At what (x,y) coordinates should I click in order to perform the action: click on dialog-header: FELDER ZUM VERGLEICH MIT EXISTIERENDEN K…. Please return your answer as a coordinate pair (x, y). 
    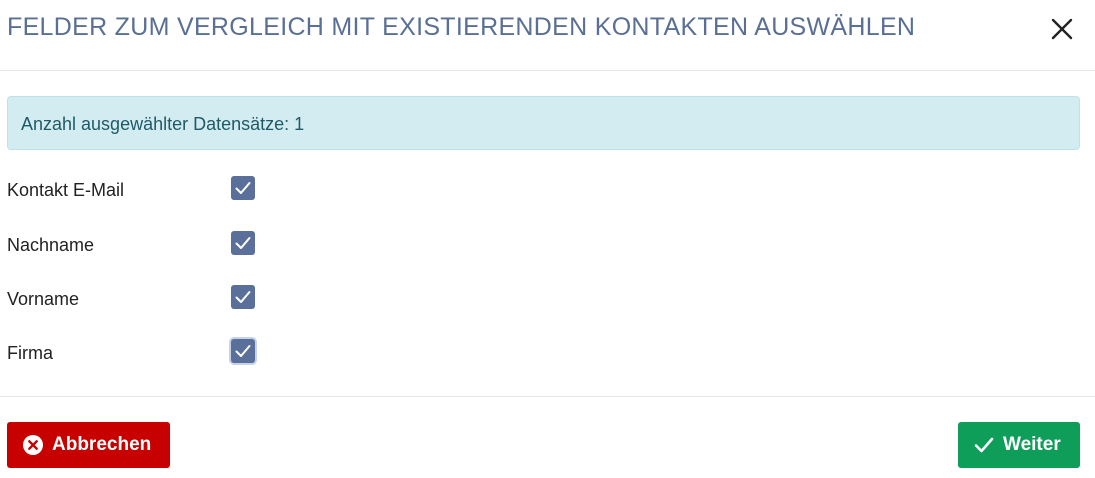
    Looking at the image, I should click on (547, 35).